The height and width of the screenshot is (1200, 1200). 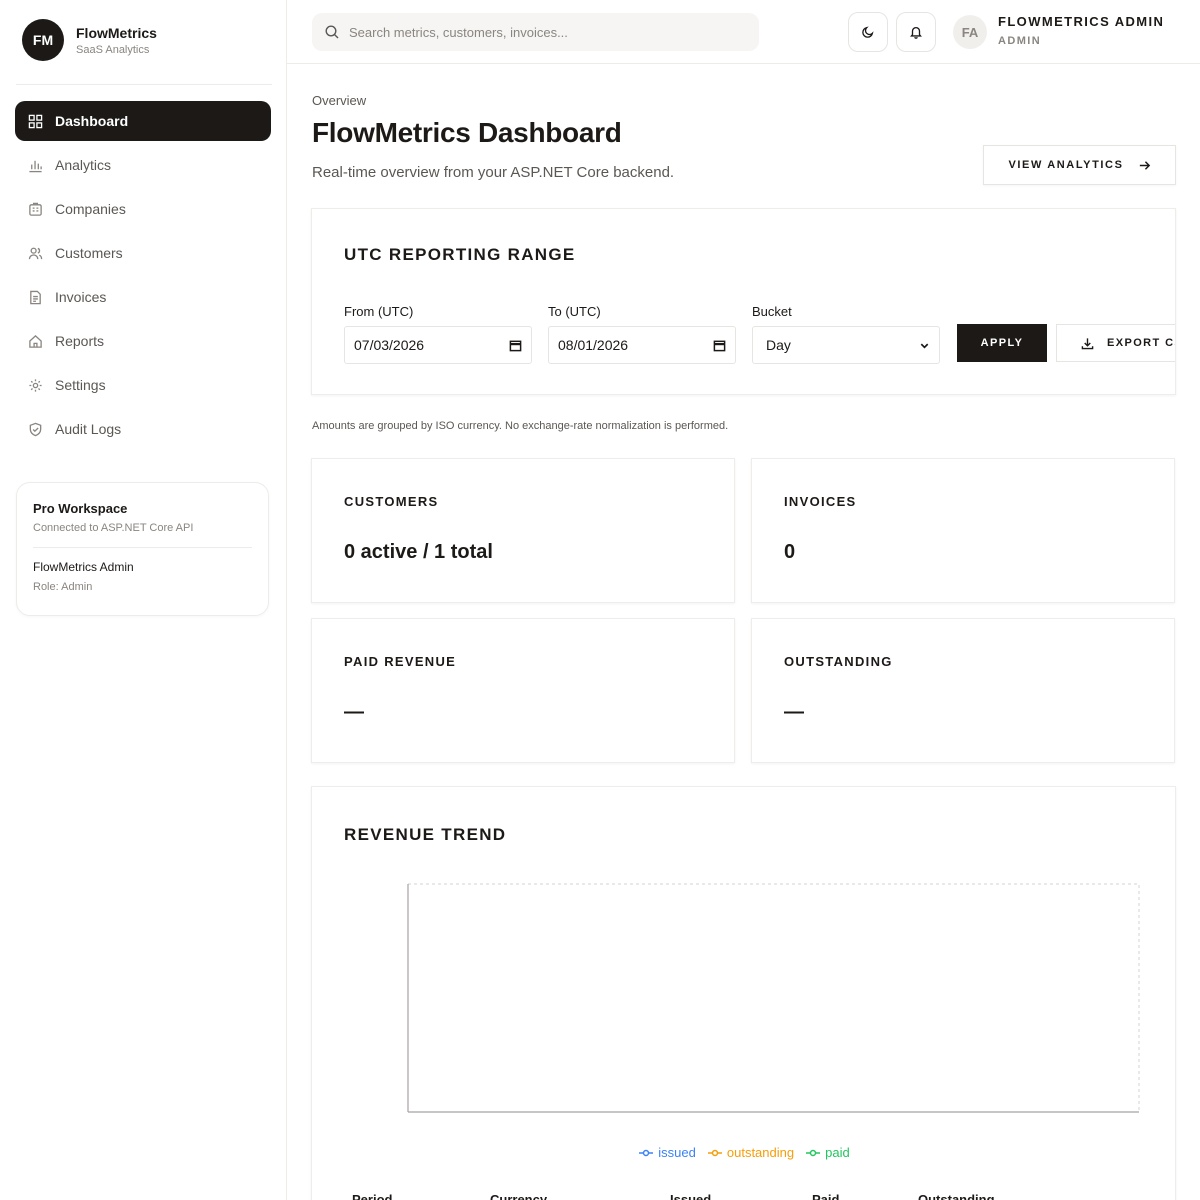 I want to click on sidebar-divider, so click(x=144, y=84).